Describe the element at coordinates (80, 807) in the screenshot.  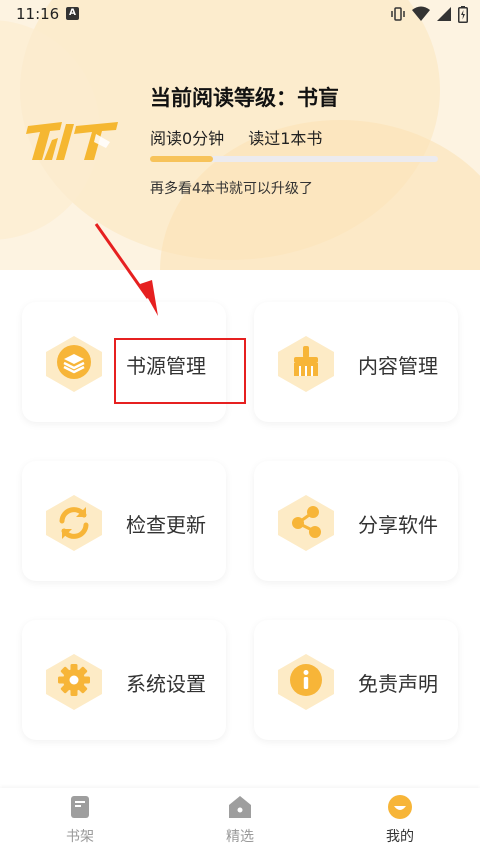
I see `bookshelf-icon` at that location.